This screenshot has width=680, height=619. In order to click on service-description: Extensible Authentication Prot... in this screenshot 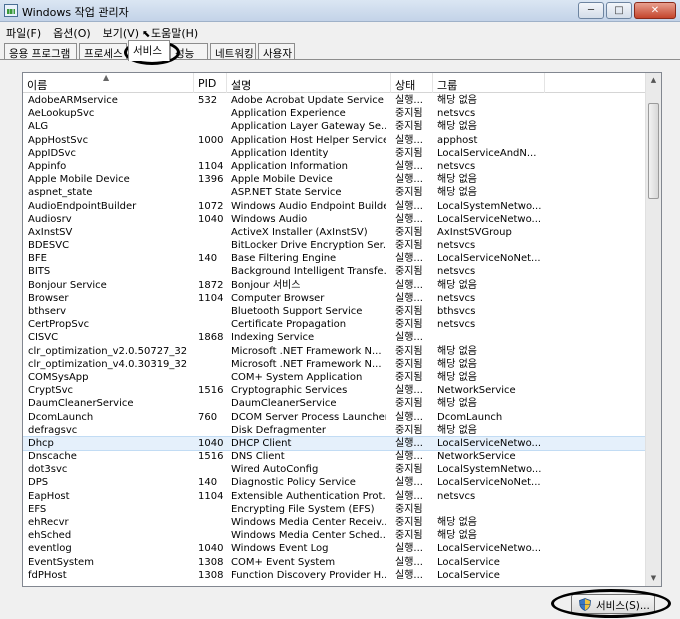, I will do `click(308, 496)`.